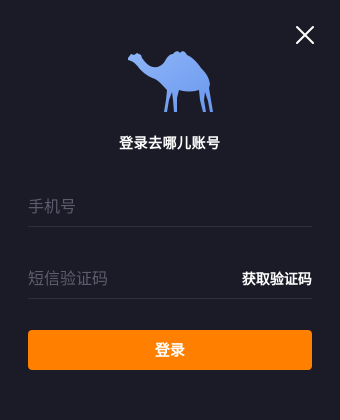 This screenshot has height=420, width=340. I want to click on login-button: 登录, so click(170, 350).